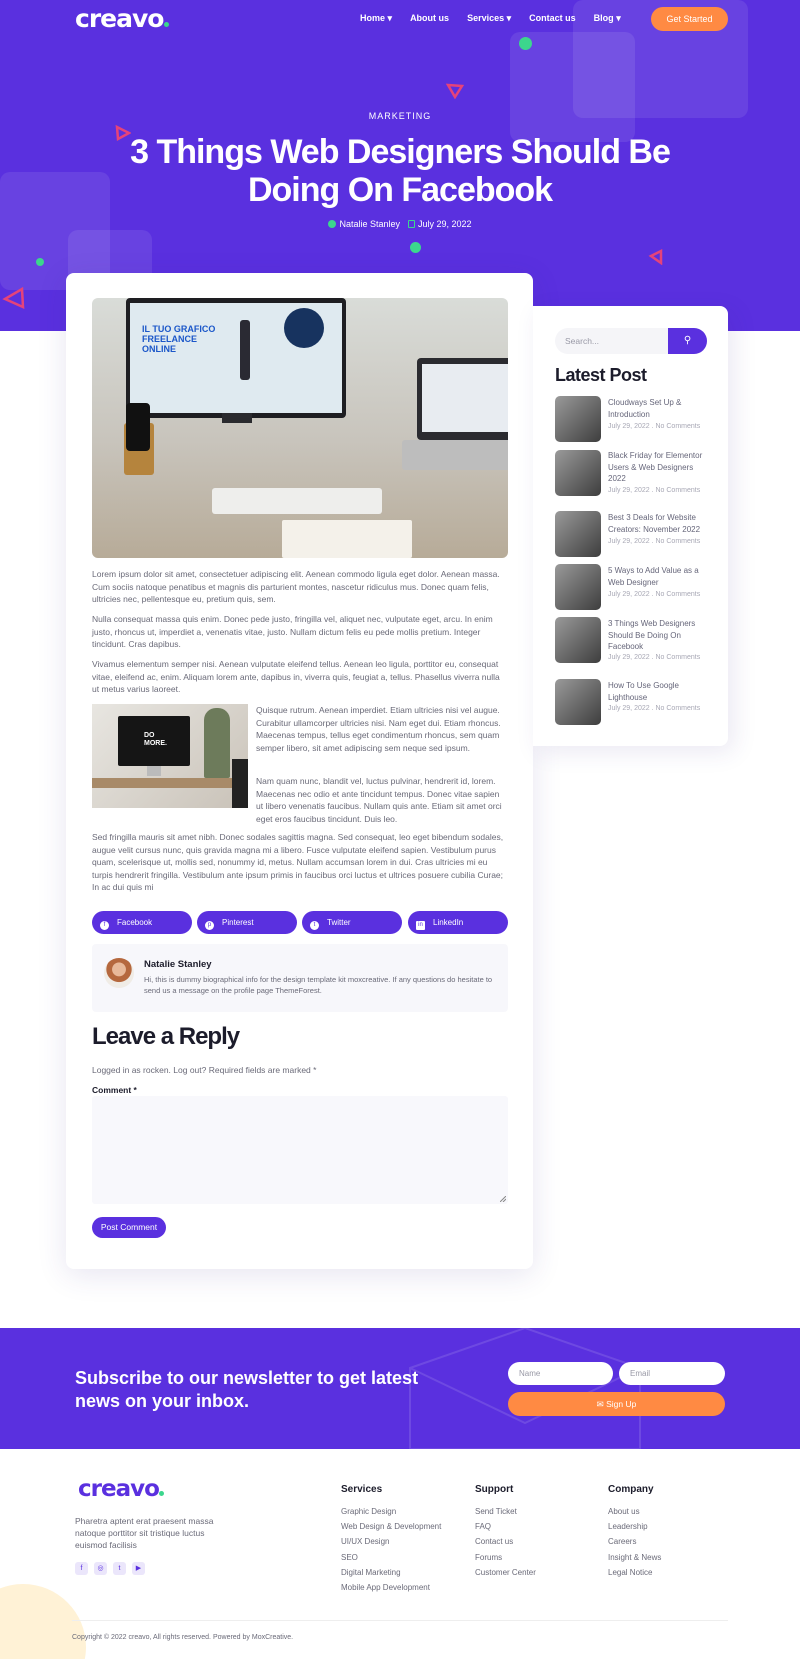  Describe the element at coordinates (304, 328) in the screenshot. I see `screen-circle` at that location.